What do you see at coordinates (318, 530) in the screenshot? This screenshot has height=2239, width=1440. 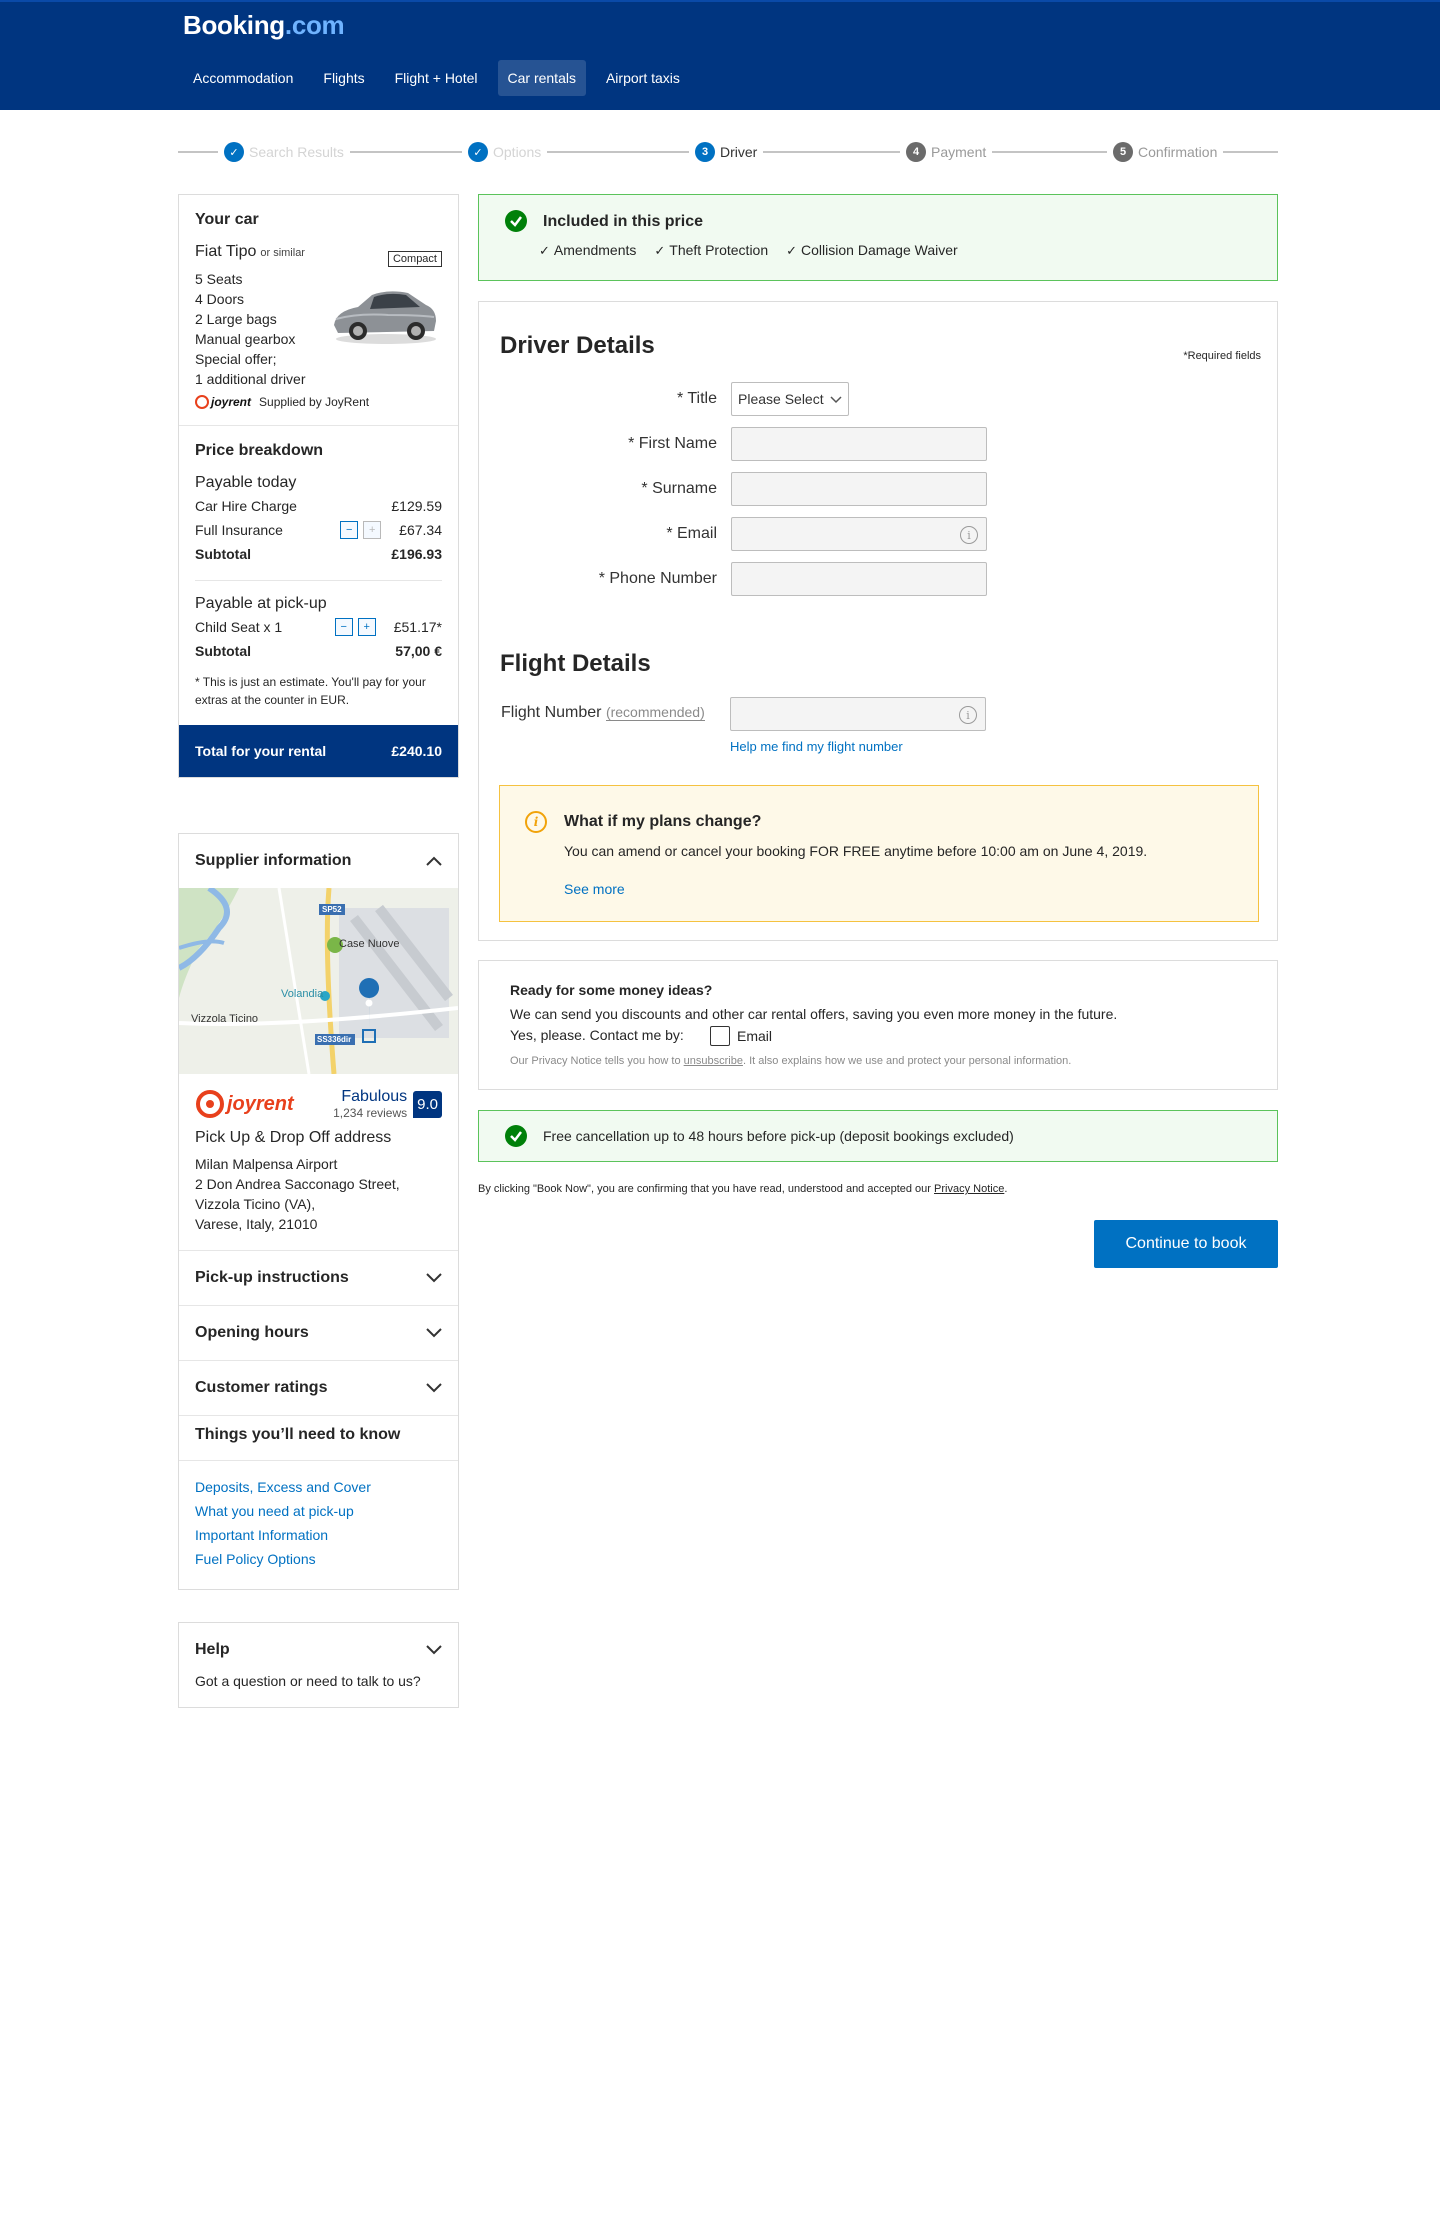 I see `insurance-row: Full Insurance − + £67.34` at bounding box center [318, 530].